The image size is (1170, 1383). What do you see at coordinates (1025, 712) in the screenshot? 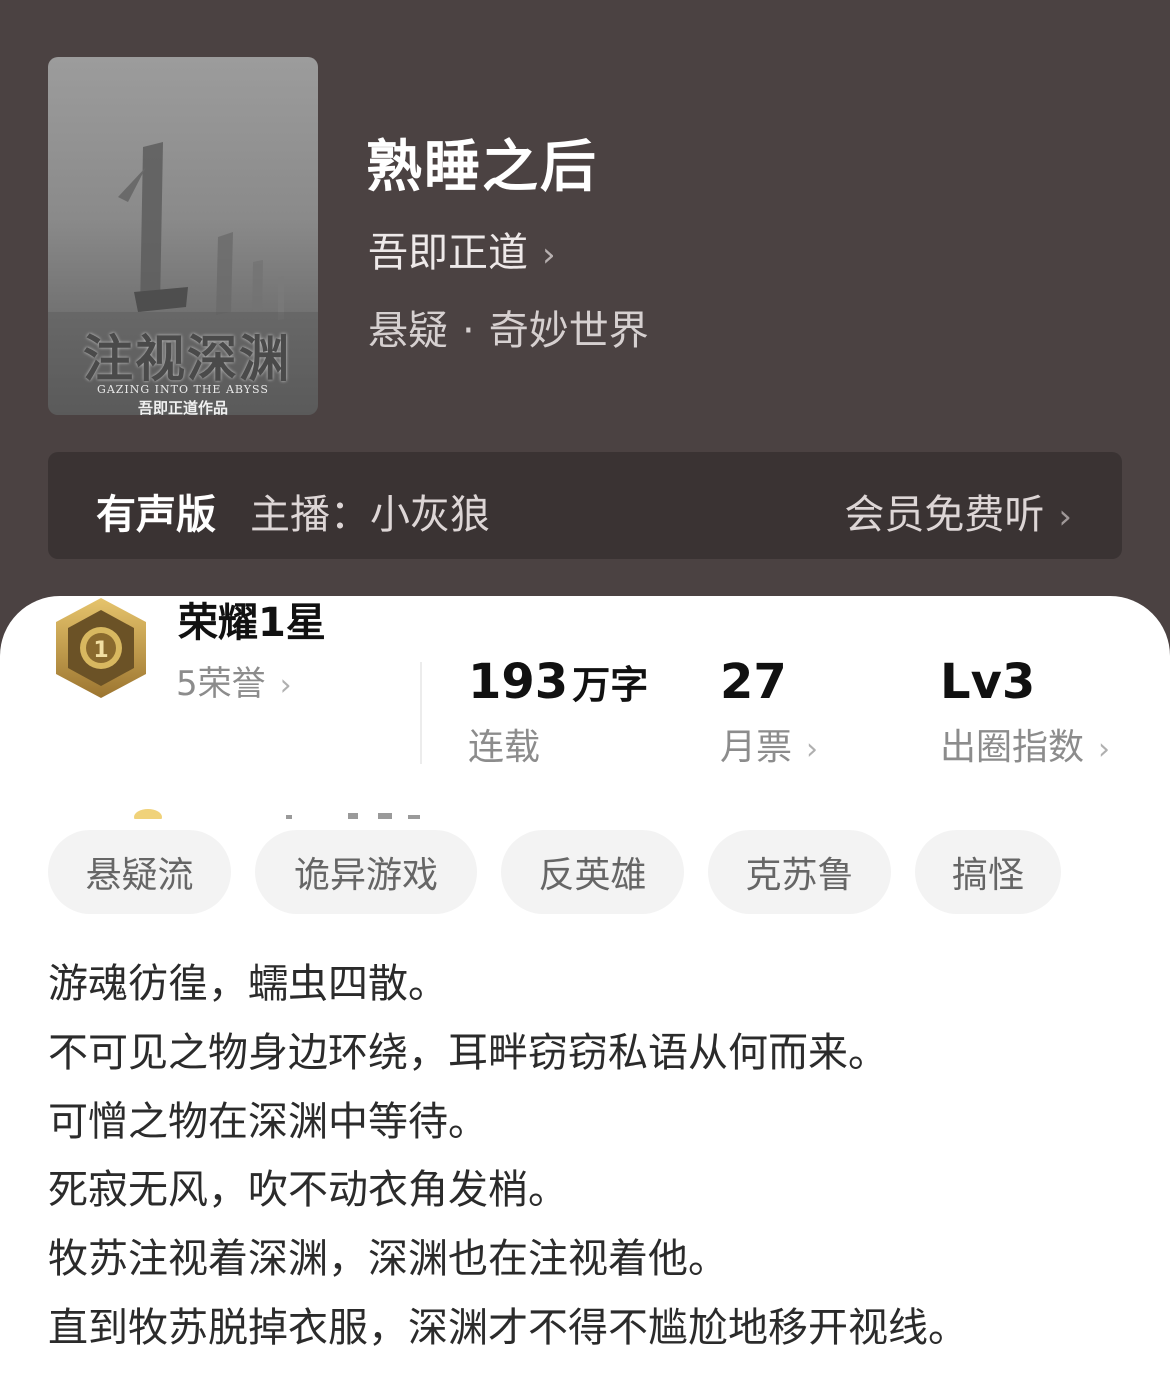
I see `stat-popularity: Lv3 出圈指数 ›` at bounding box center [1025, 712].